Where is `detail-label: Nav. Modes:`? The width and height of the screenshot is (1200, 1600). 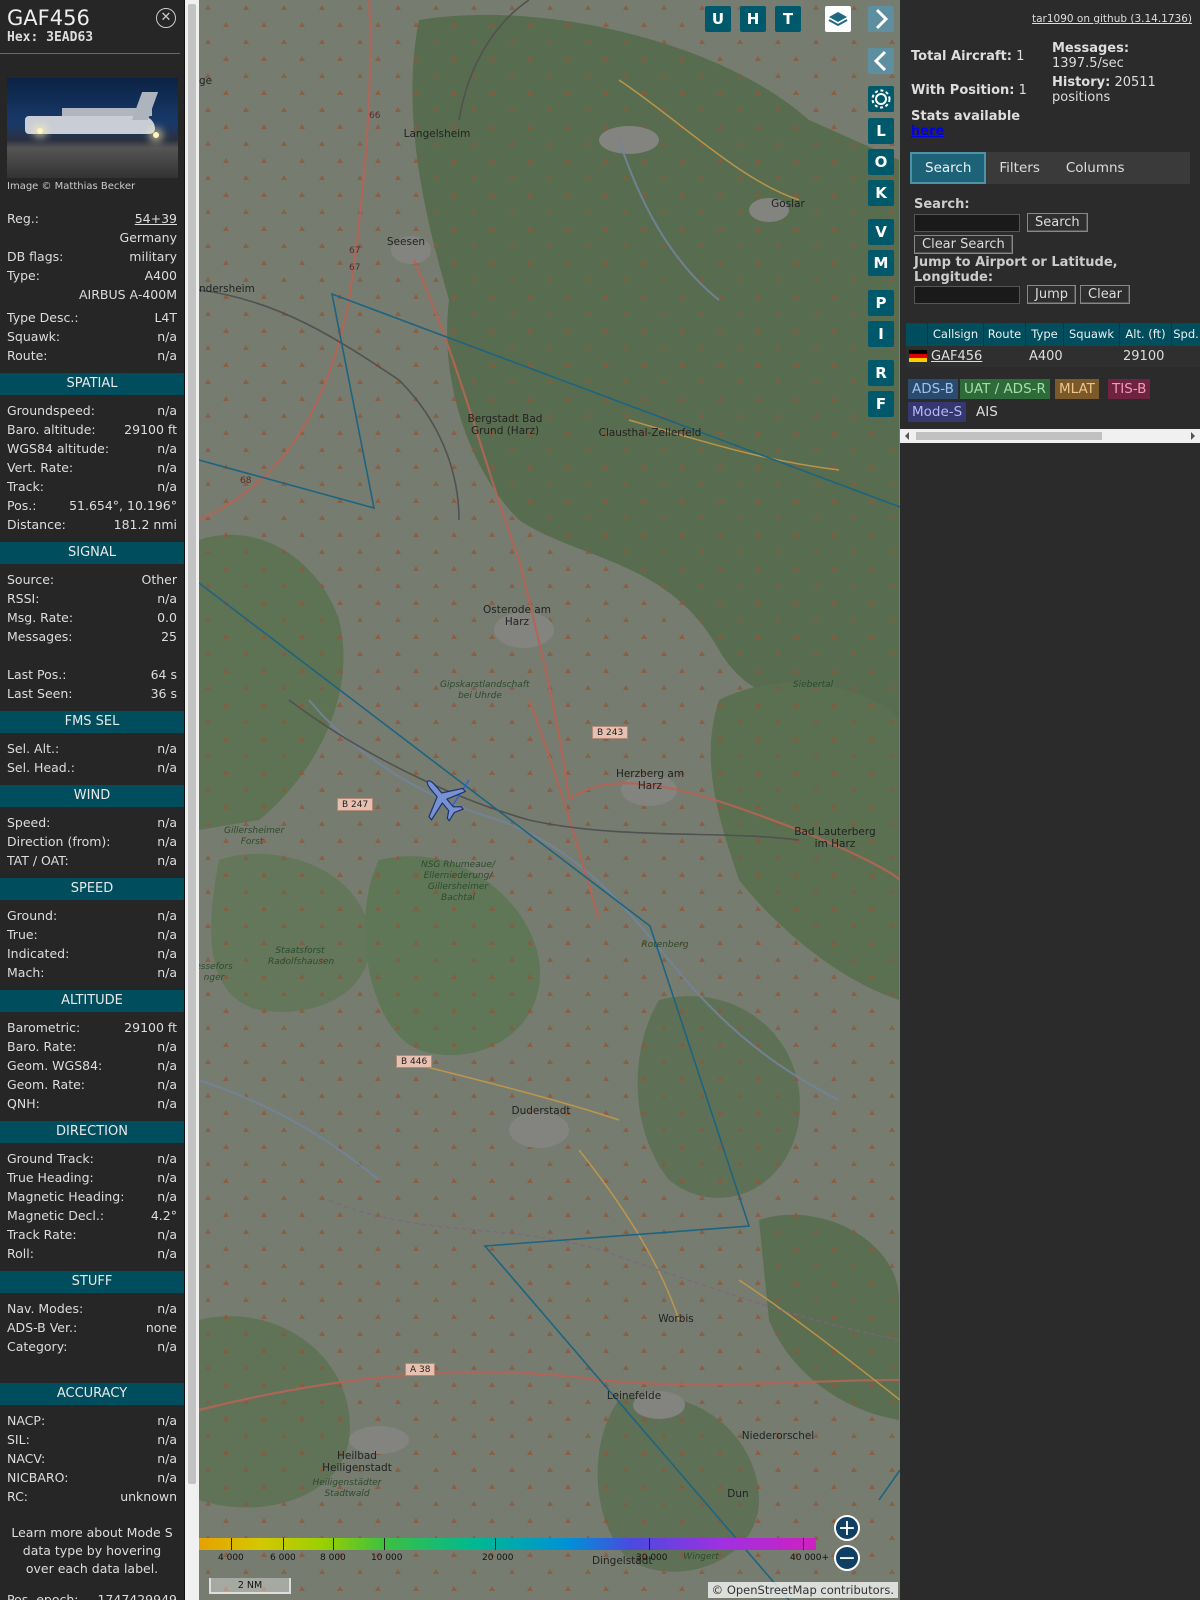
detail-label: Nav. Modes: is located at coordinates (45, 1308).